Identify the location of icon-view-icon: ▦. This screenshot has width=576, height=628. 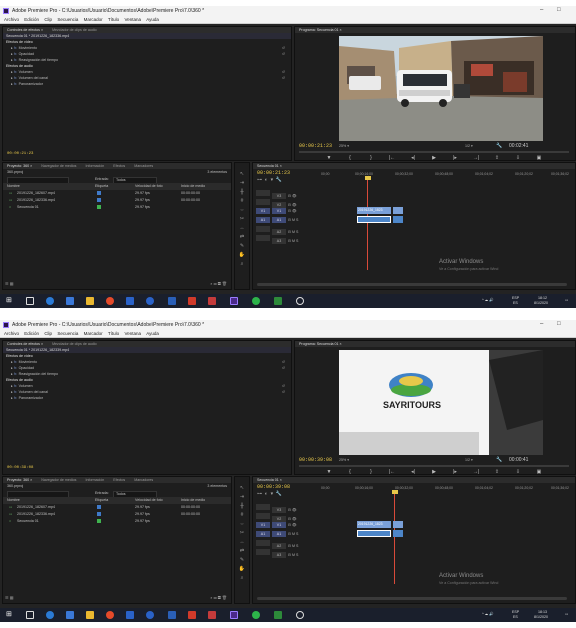
(12, 597).